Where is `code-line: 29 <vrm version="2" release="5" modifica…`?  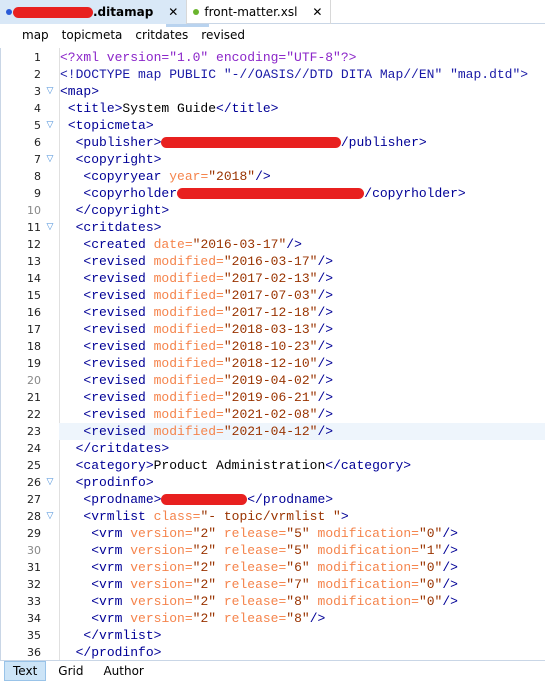
code-line: 29 <vrm version="2" release="5" modifica… is located at coordinates (273, 533).